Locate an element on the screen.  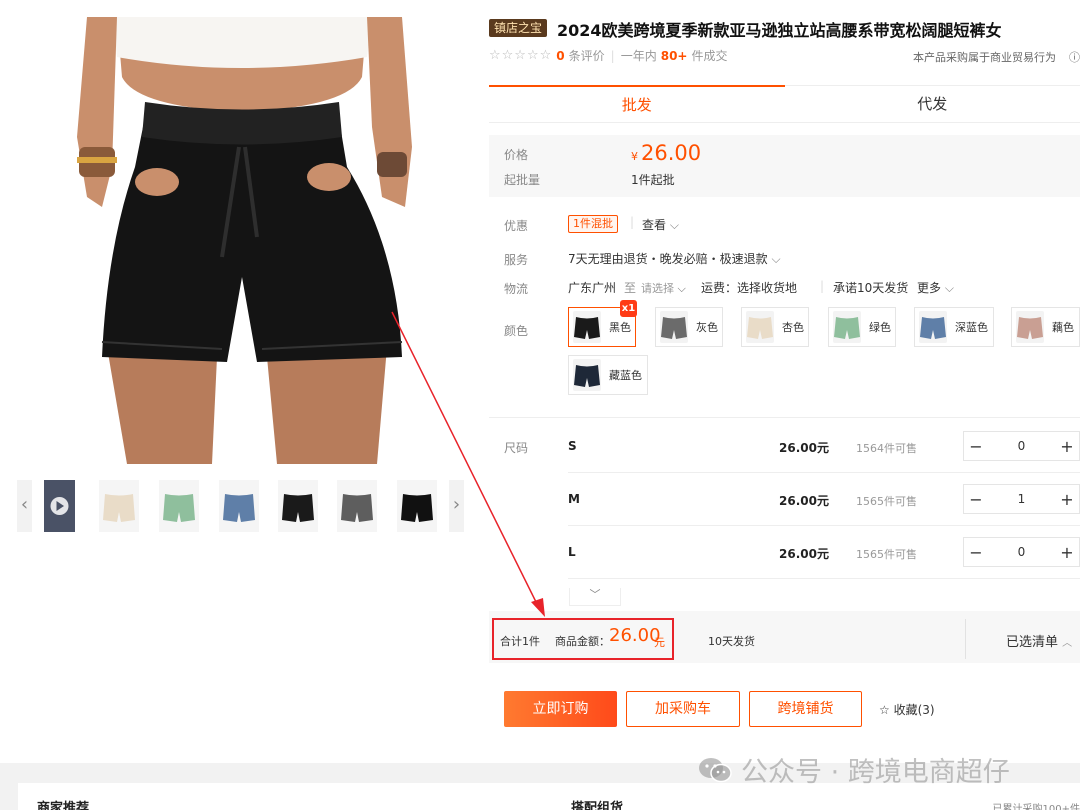
logistics-more: 更多 ⌵ is located at coordinates (935, 287).